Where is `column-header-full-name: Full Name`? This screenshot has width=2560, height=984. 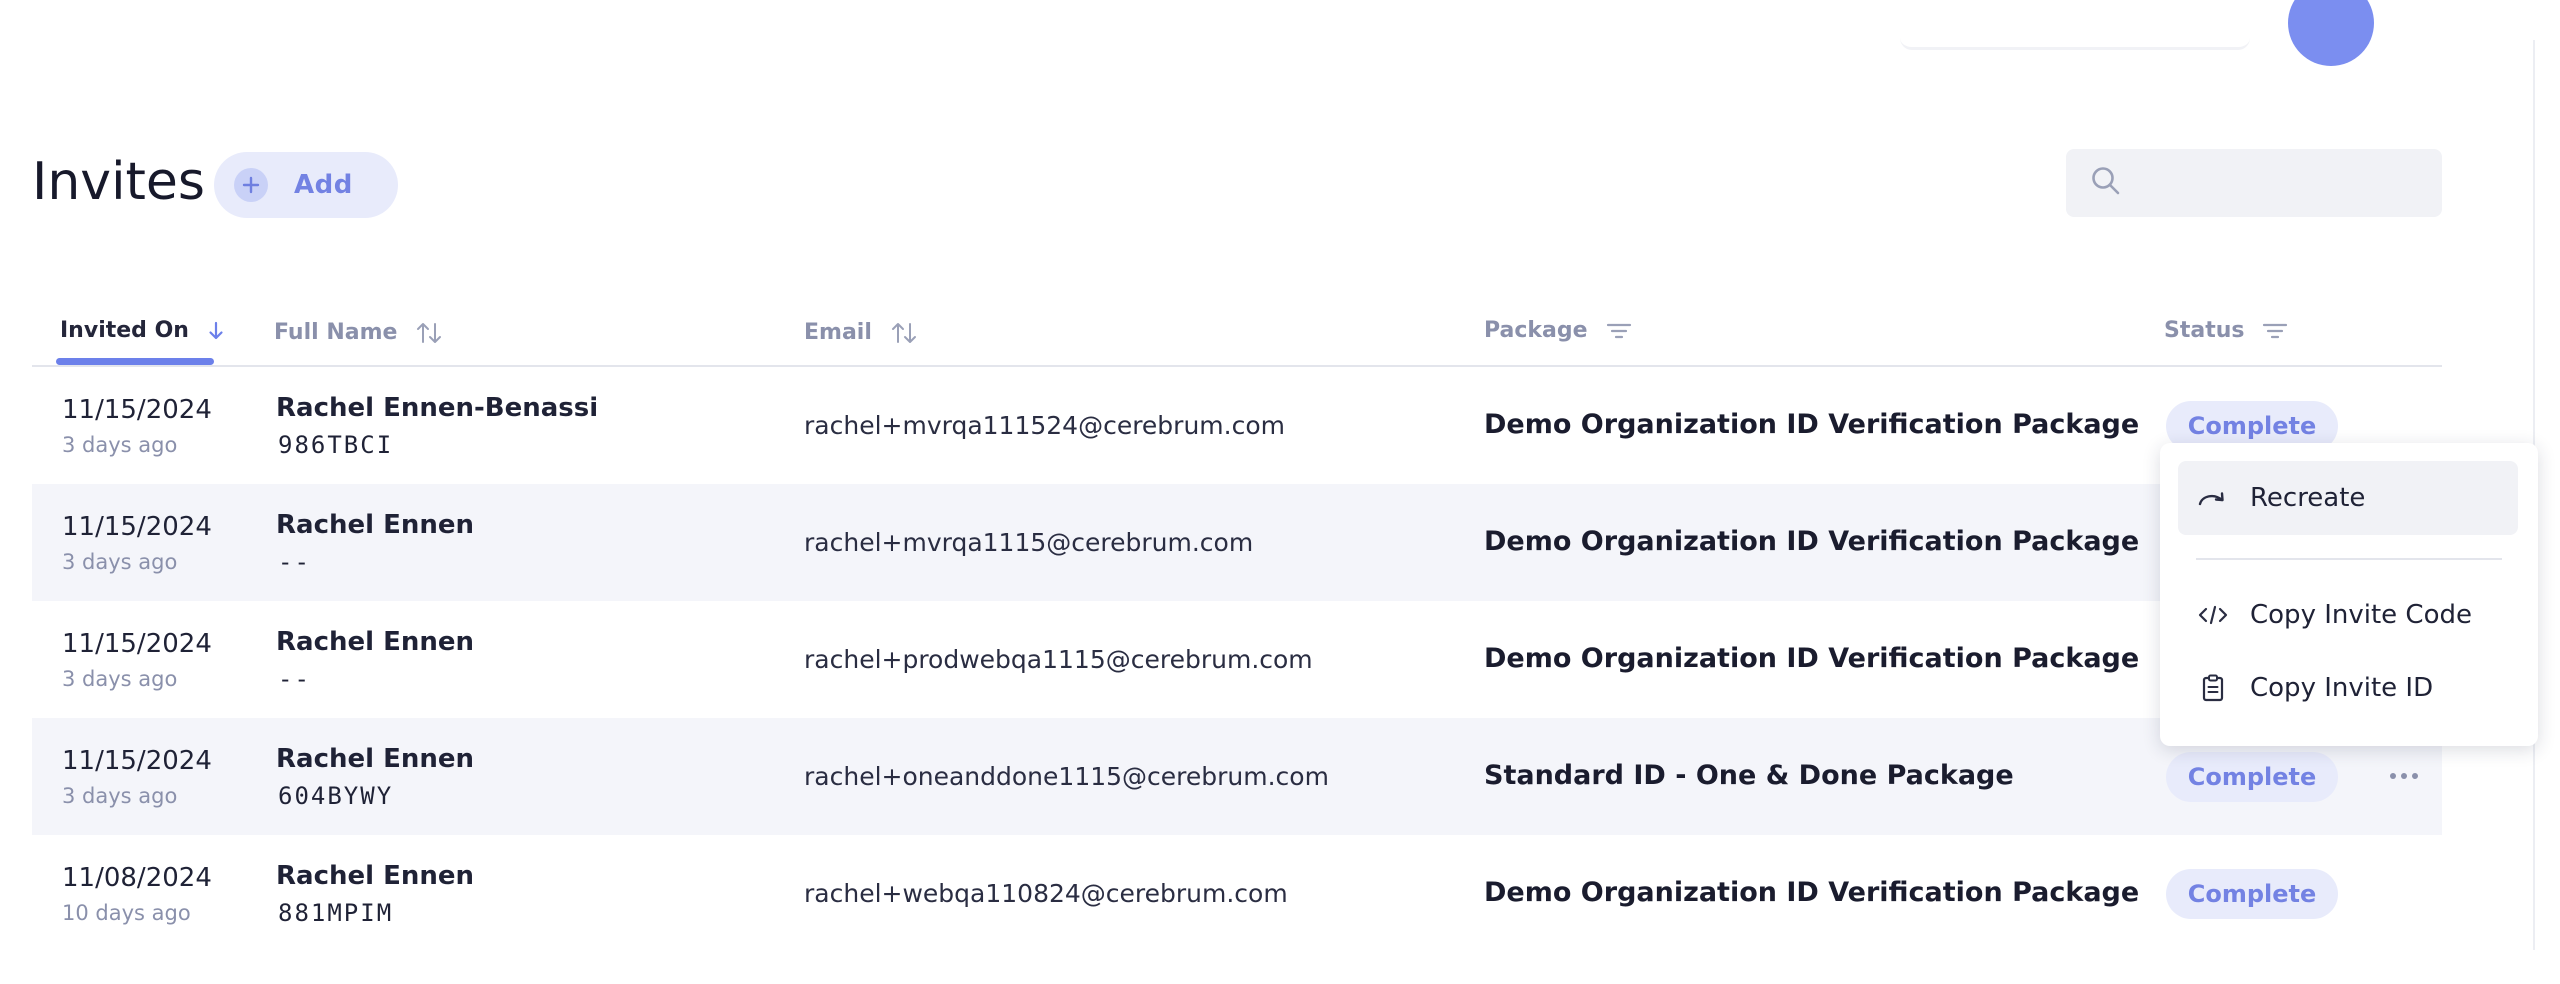 column-header-full-name: Full Name is located at coordinates (359, 332).